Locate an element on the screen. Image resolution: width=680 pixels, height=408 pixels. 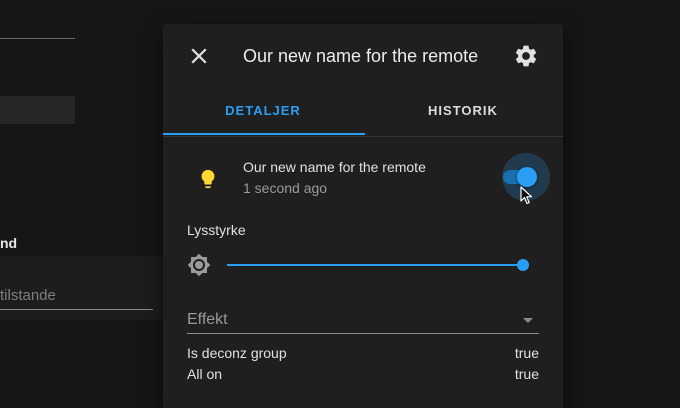
tab-bar: DETALJER HISTORIK is located at coordinates (363, 116).